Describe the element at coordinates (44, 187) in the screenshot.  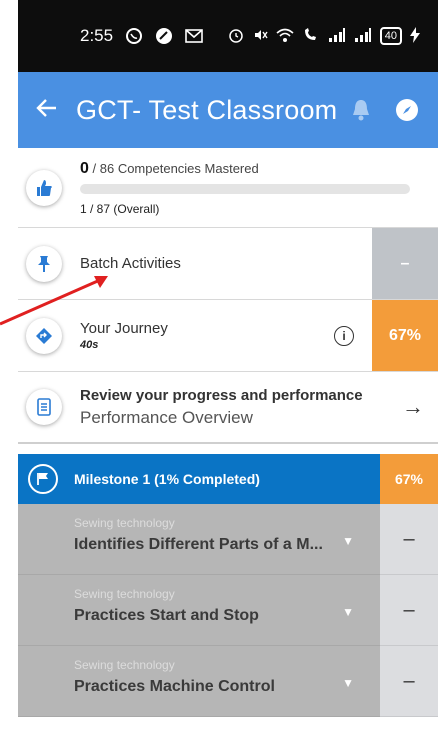
I see `thumbs-up-icon` at that location.